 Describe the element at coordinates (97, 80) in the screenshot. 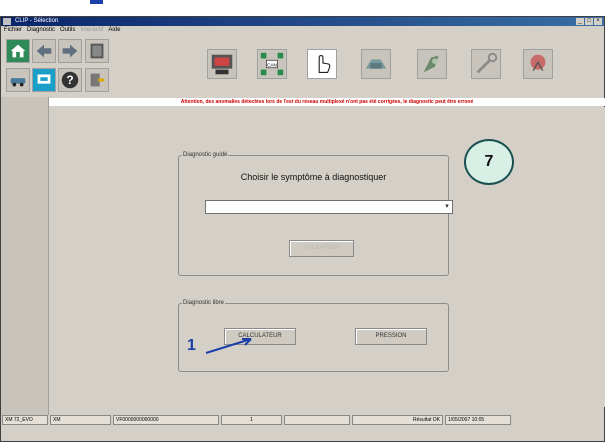

I see `exit-icon` at that location.